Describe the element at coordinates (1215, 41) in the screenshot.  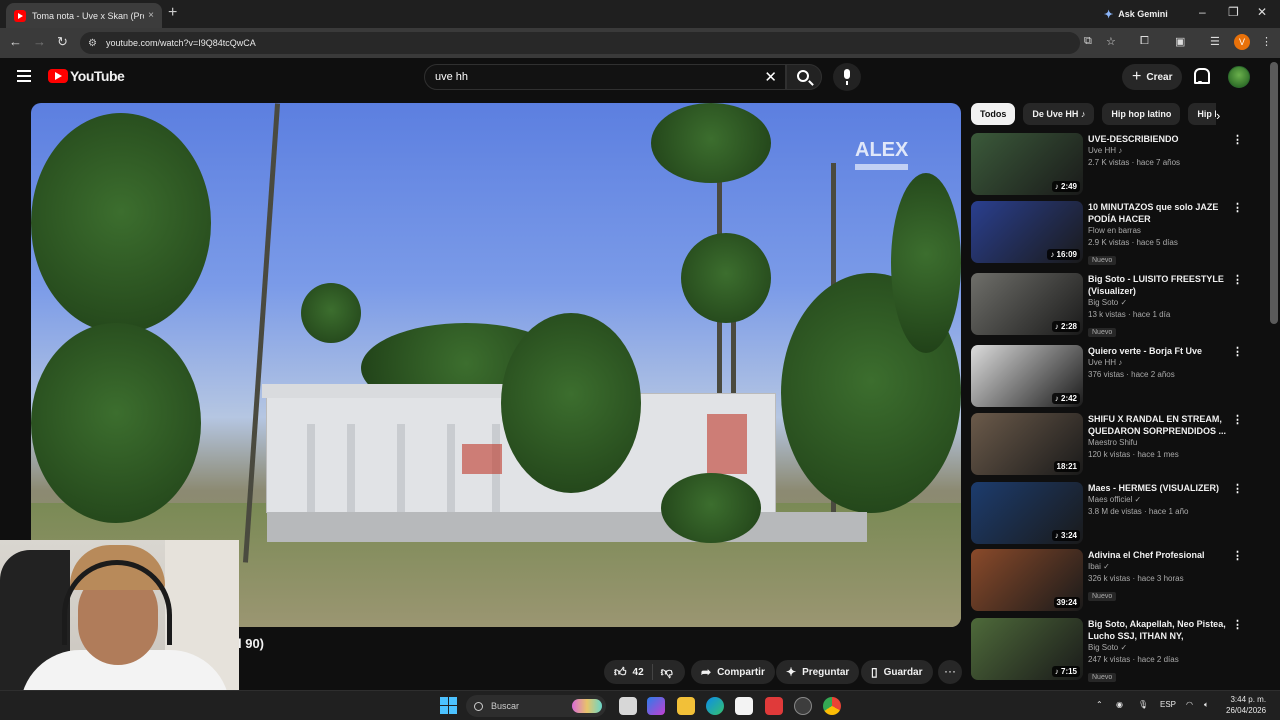
I see `reading-list-icon: ☰` at that location.